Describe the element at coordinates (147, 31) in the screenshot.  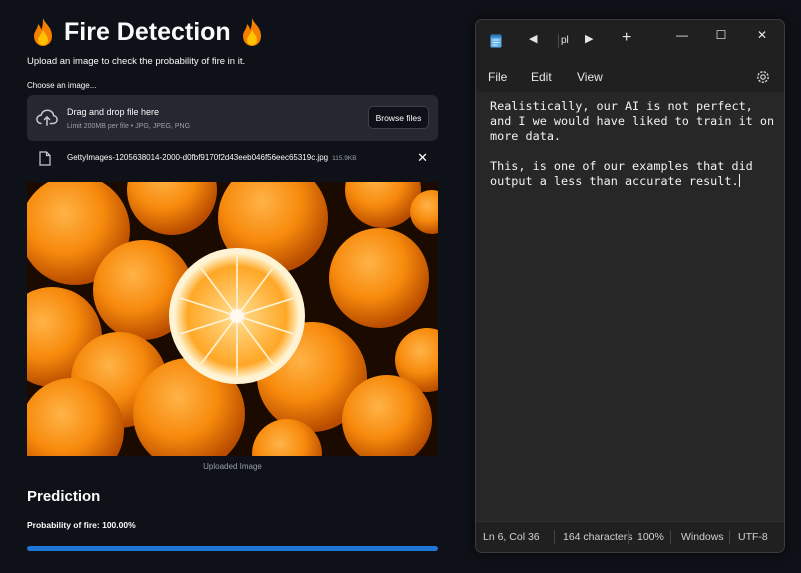
I see `page-title-text: Fire Detection` at that location.